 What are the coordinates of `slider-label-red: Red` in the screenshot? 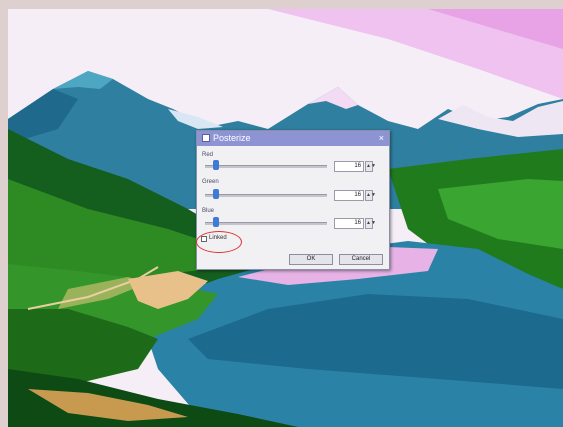 It's located at (208, 155).